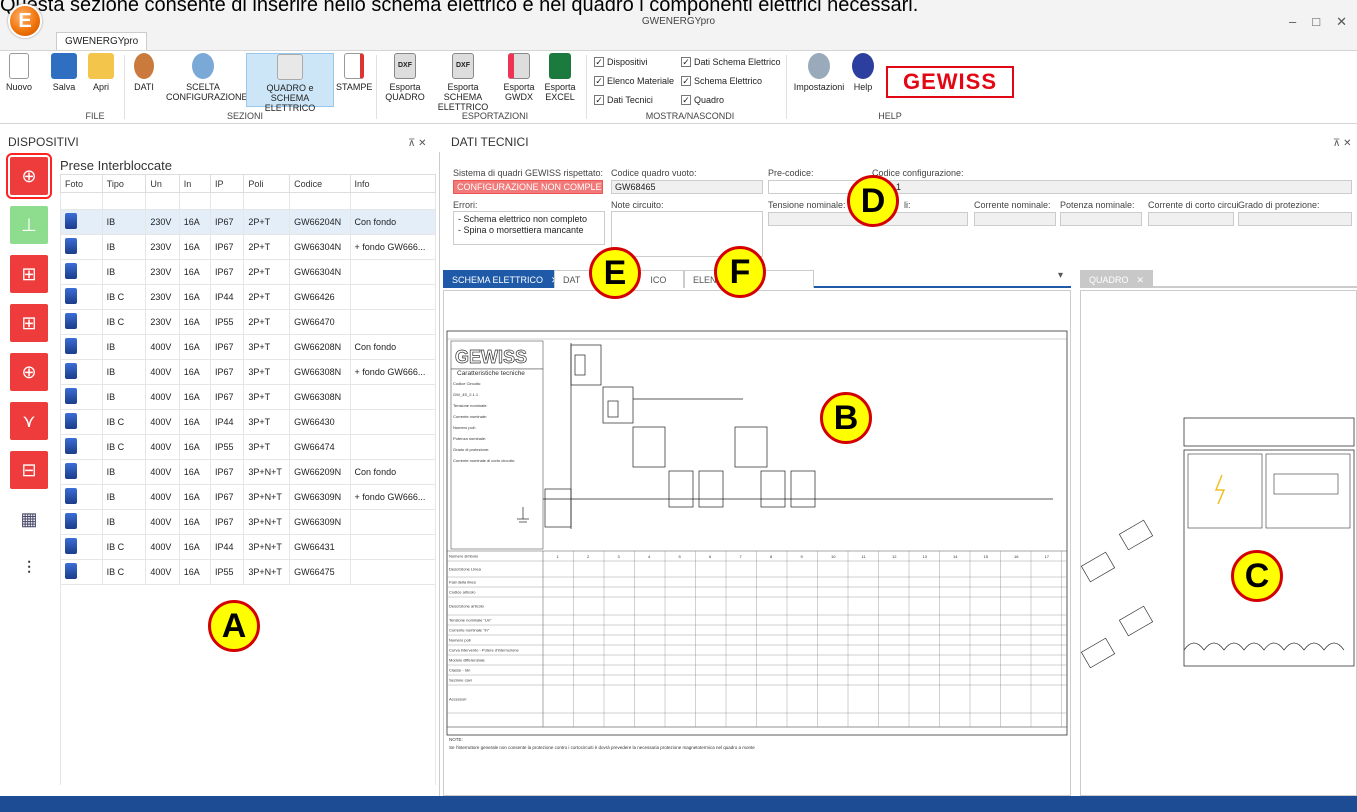 This screenshot has width=1357, height=812. Describe the element at coordinates (267, 183) in the screenshot. I see `col-poli: Poli` at that location.